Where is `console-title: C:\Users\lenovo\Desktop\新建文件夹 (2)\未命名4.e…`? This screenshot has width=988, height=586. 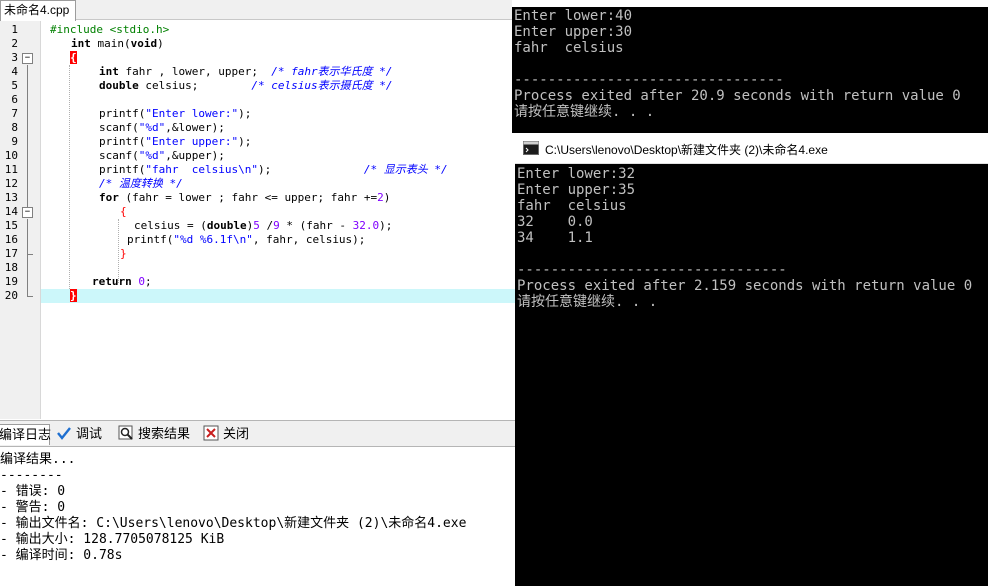 console-title: C:\Users\lenovo\Desktop\新建文件夹 (2)\未命名4.e… is located at coordinates (686, 150).